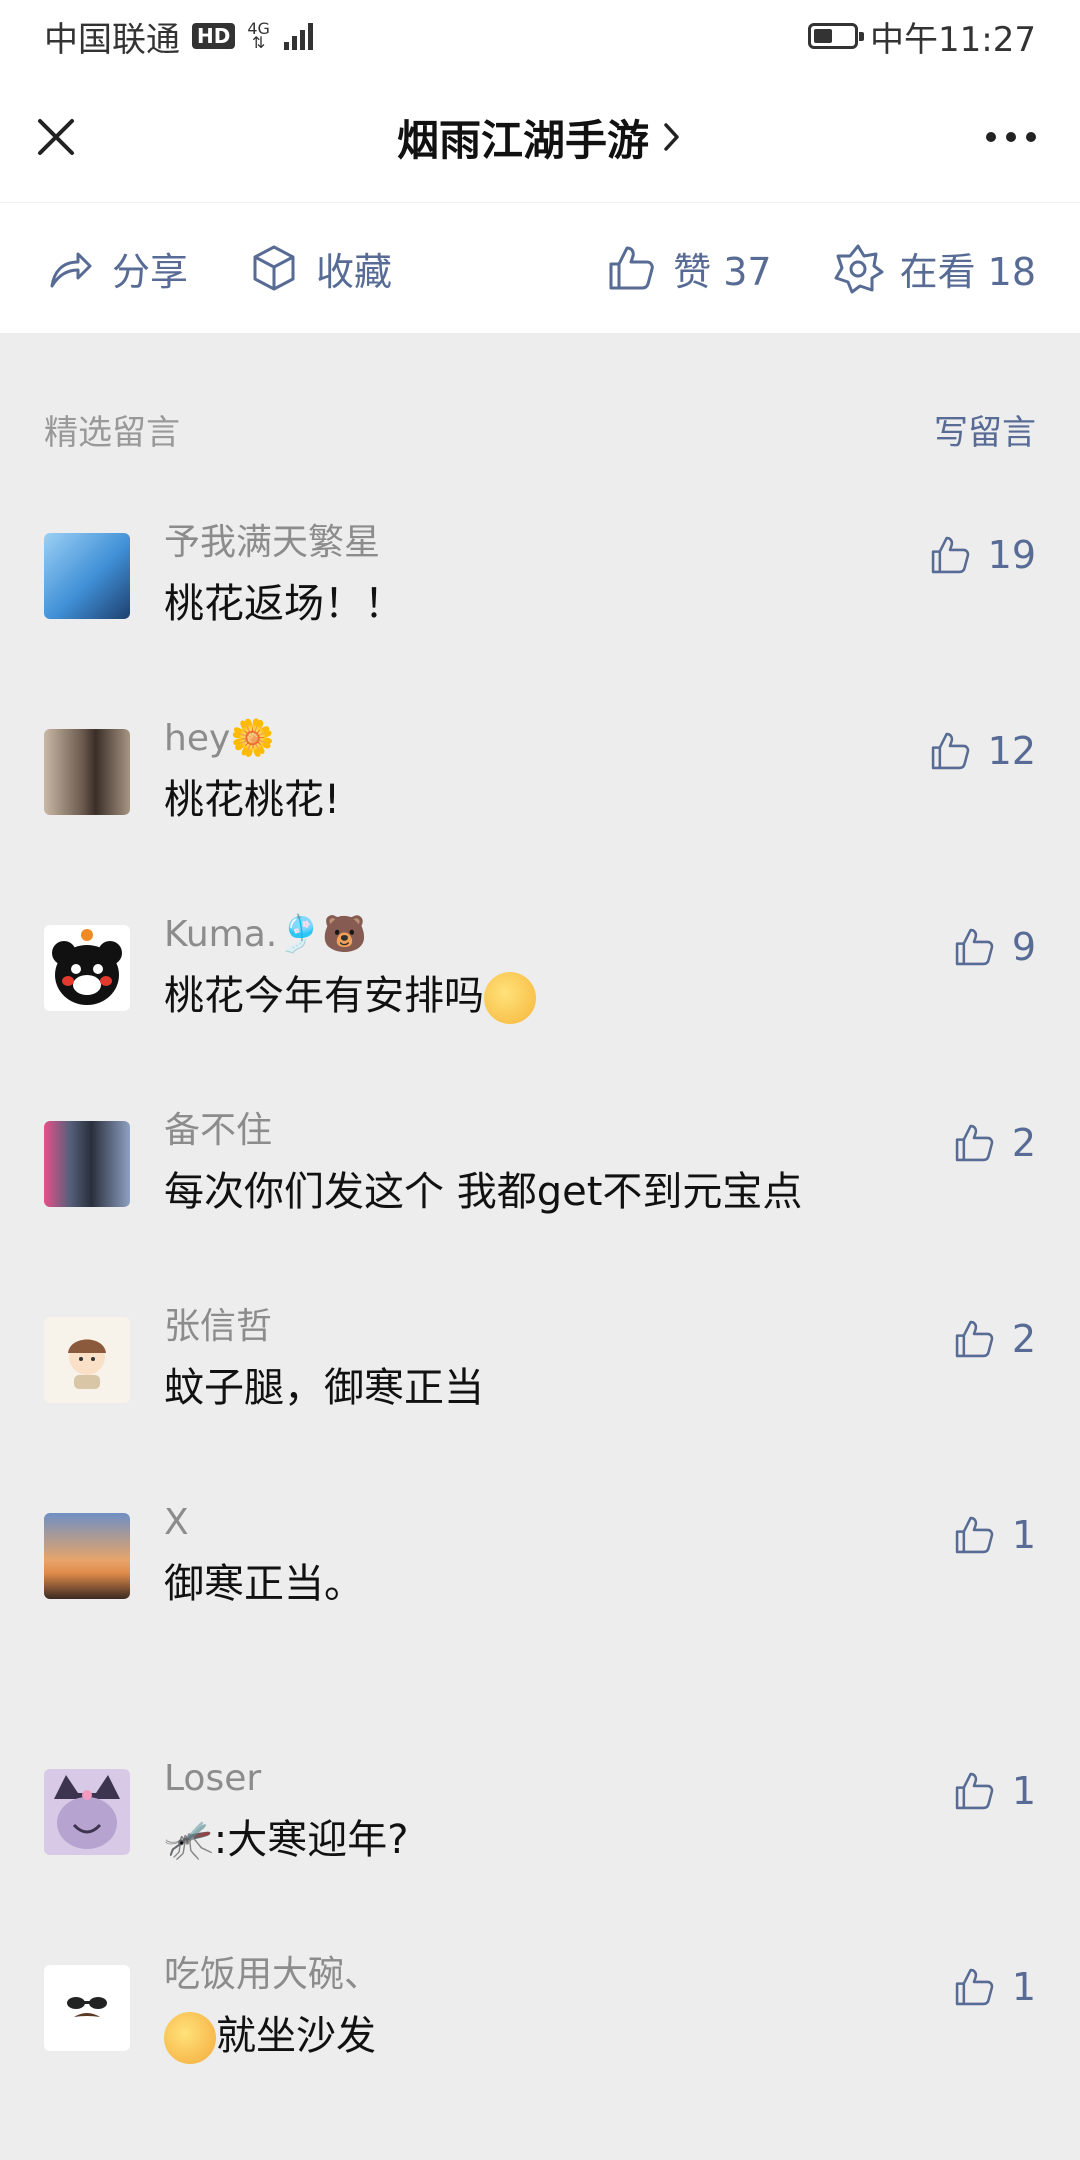 The width and height of the screenshot is (1080, 2160). I want to click on comment-item: X 御寒正当。 1, so click(540, 1559).